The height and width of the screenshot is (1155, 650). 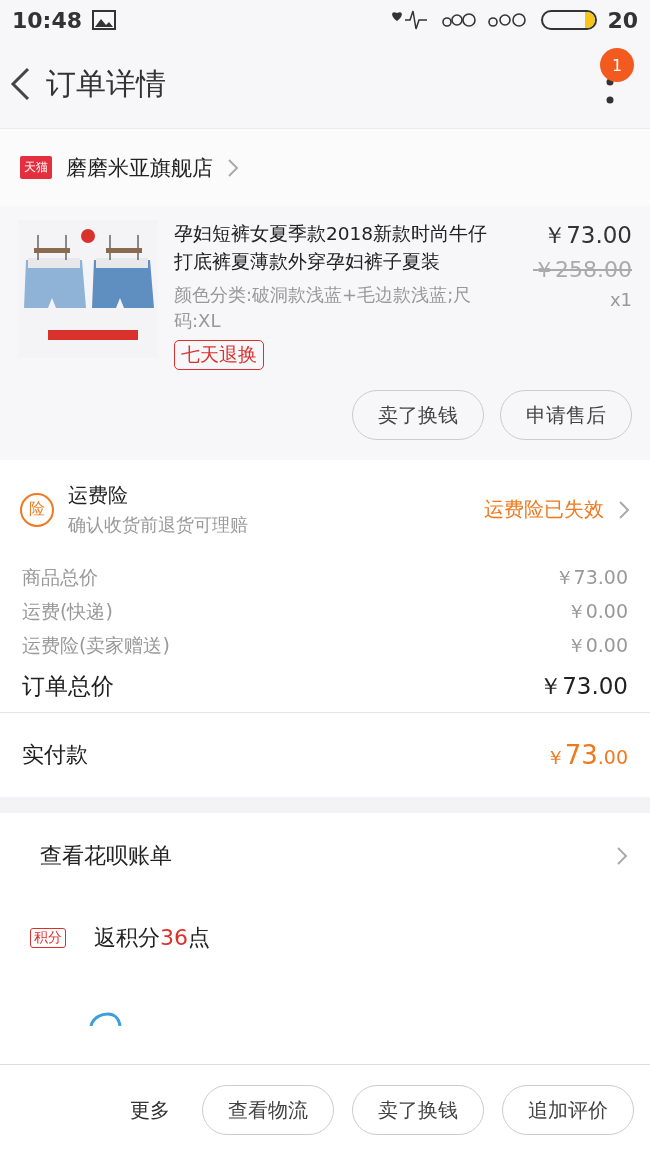 What do you see at coordinates (67, 611) in the screenshot?
I see `cost-label: 运费(快递)` at bounding box center [67, 611].